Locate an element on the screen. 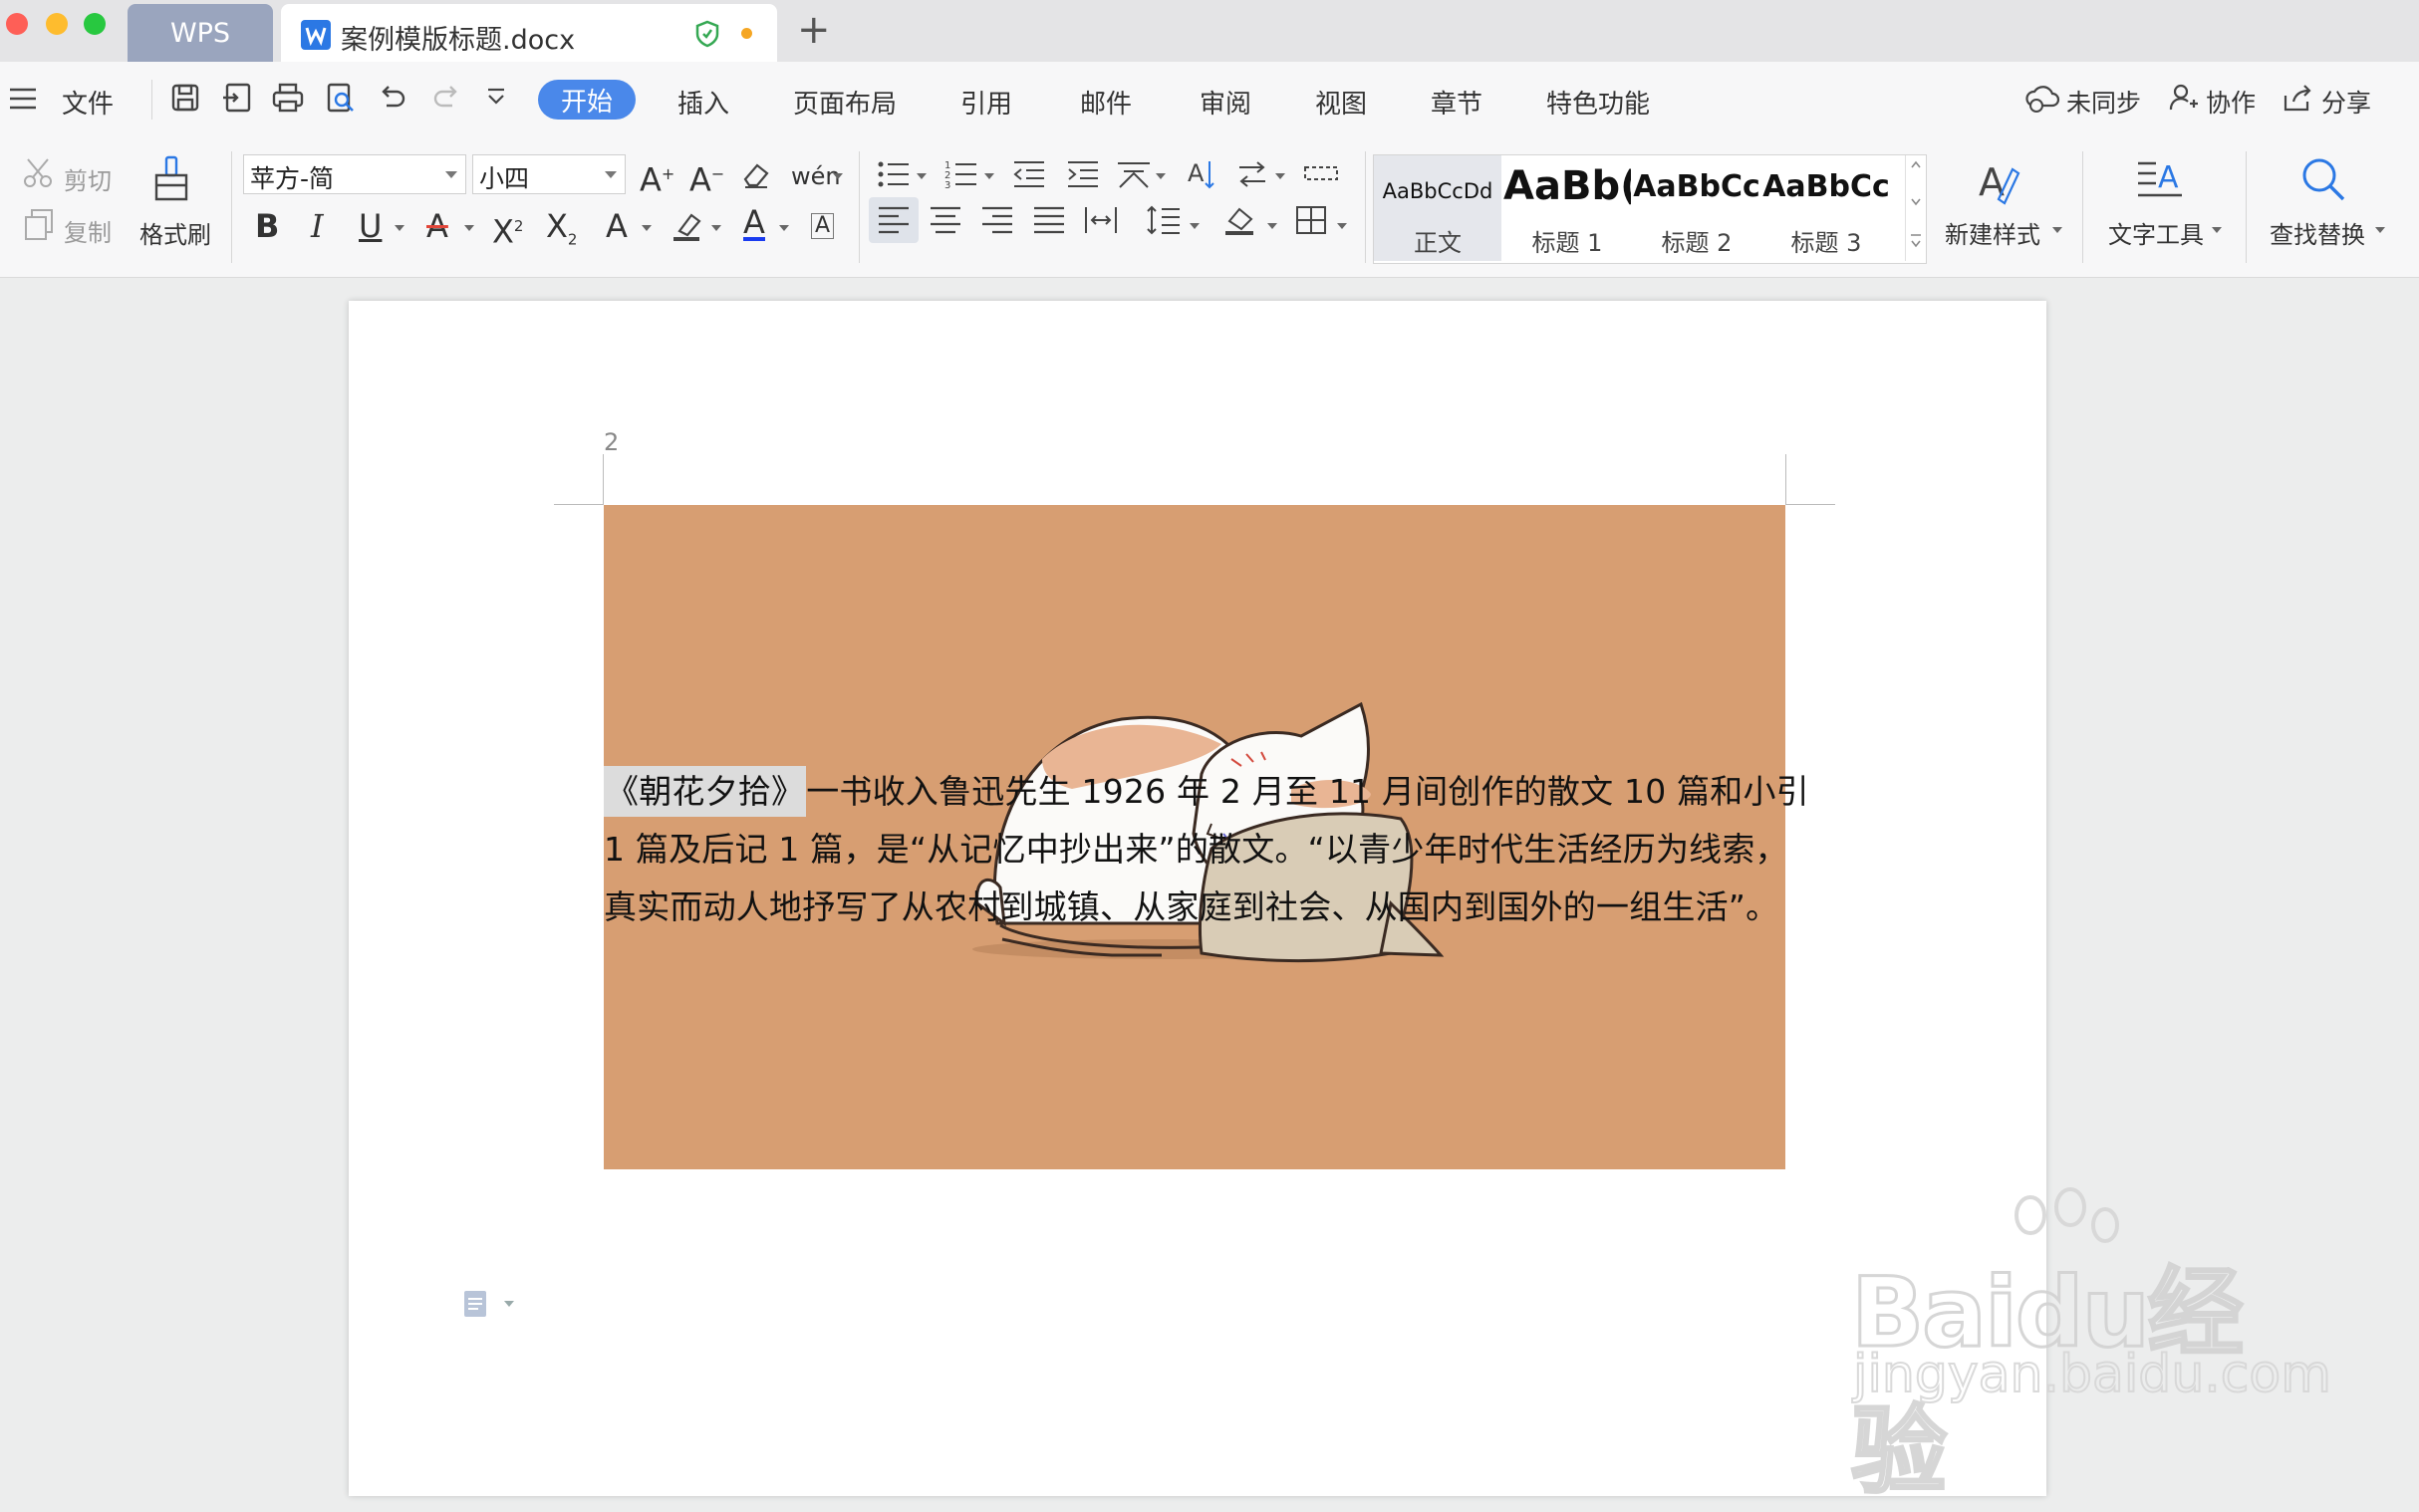 Image resolution: width=2419 pixels, height=1512 pixels. new-tab-button: + is located at coordinates (814, 30).